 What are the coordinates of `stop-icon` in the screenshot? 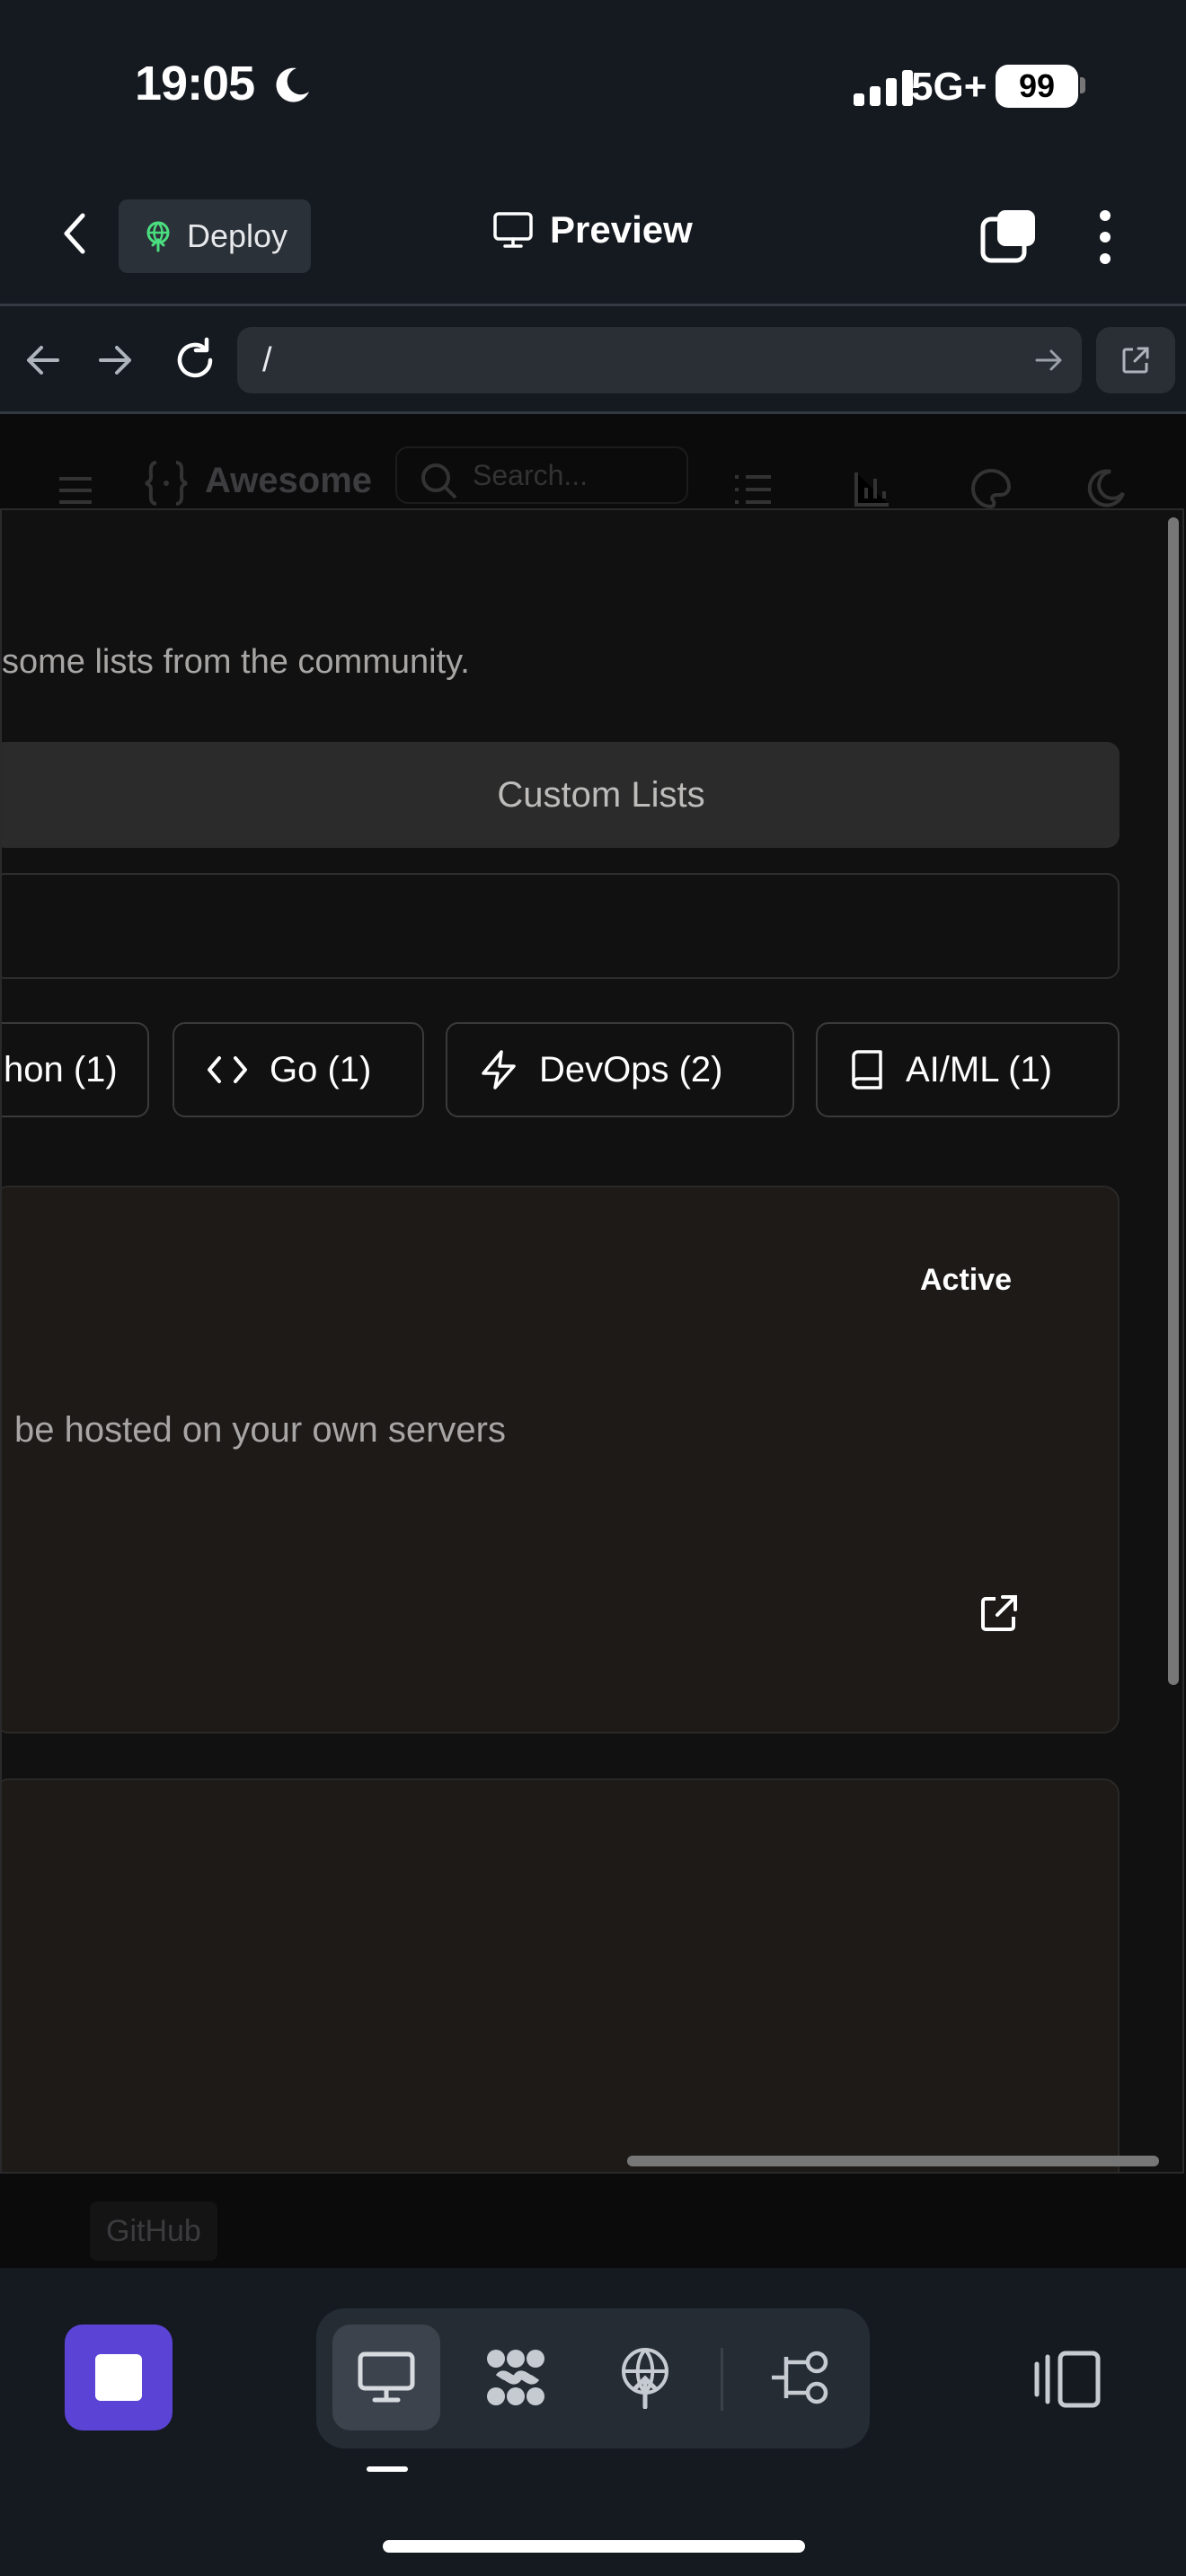 It's located at (118, 2377).